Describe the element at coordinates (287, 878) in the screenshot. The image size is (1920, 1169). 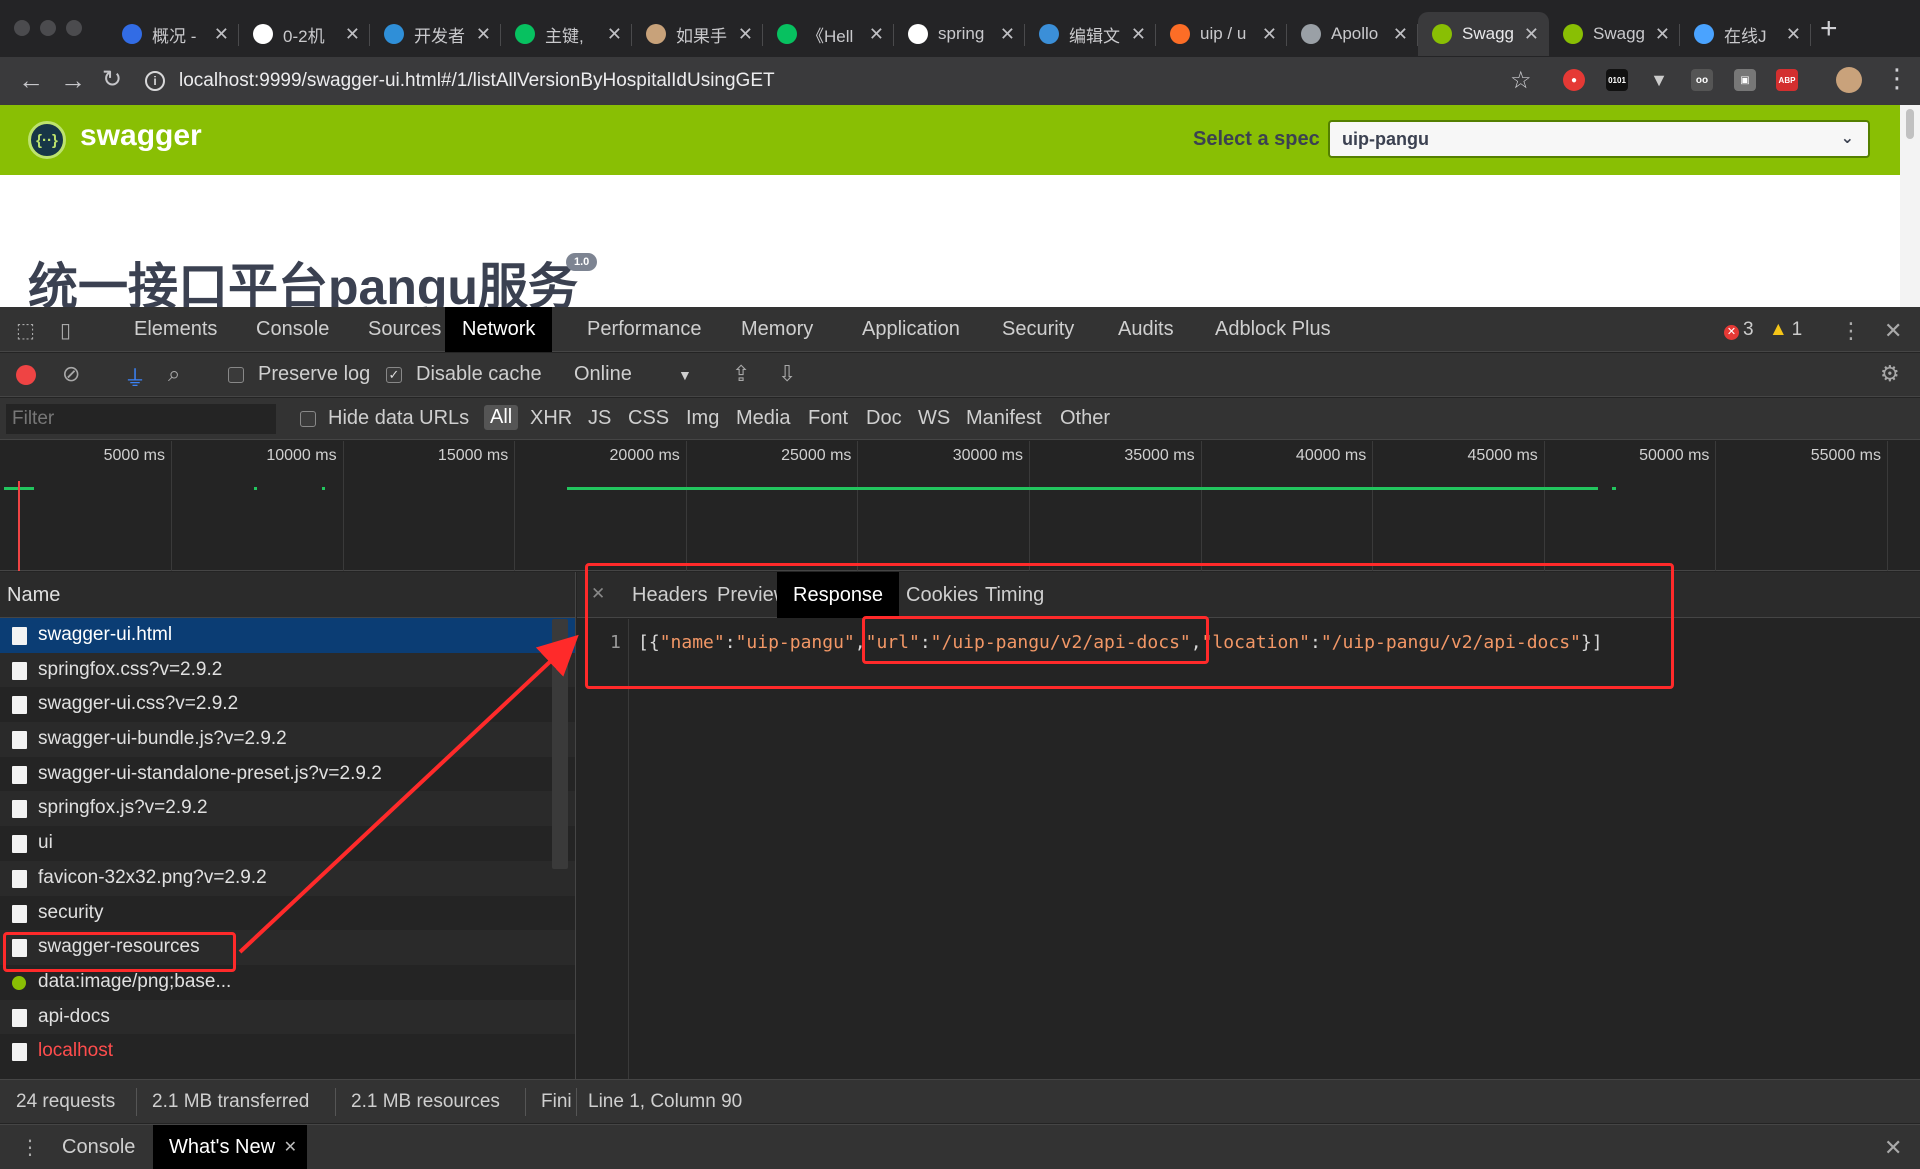
I see `request-row: favicon-32x32.png?v=2.9.2` at that location.